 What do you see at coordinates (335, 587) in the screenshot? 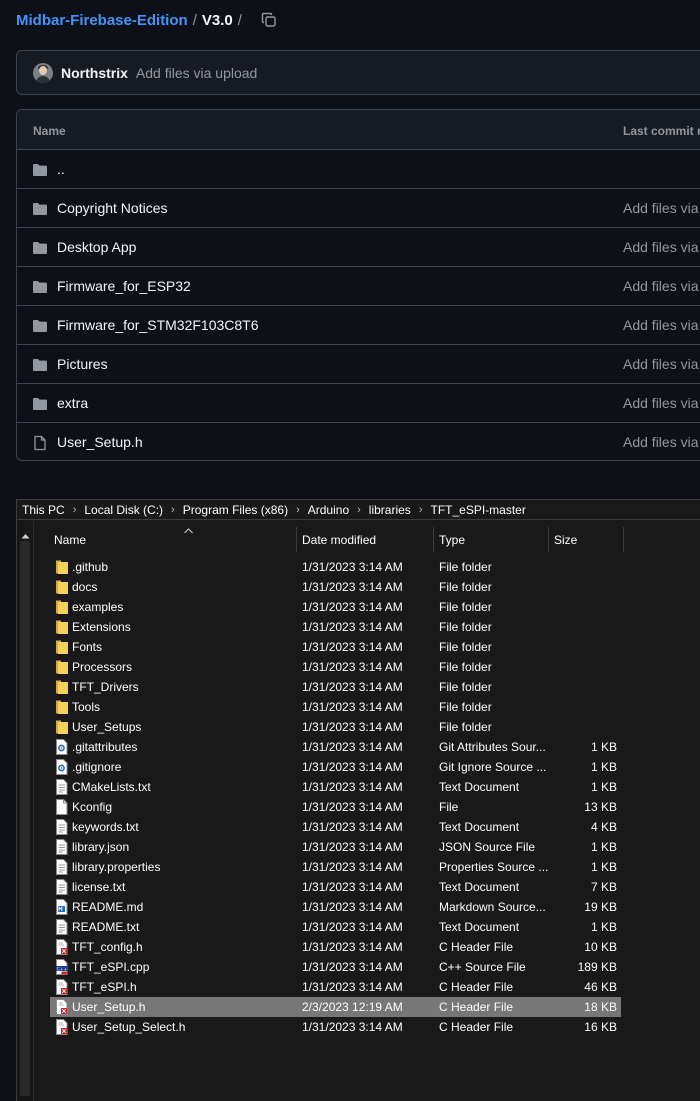
I see `list-item: docs 1/31/2023 3:14 AM File folder` at bounding box center [335, 587].